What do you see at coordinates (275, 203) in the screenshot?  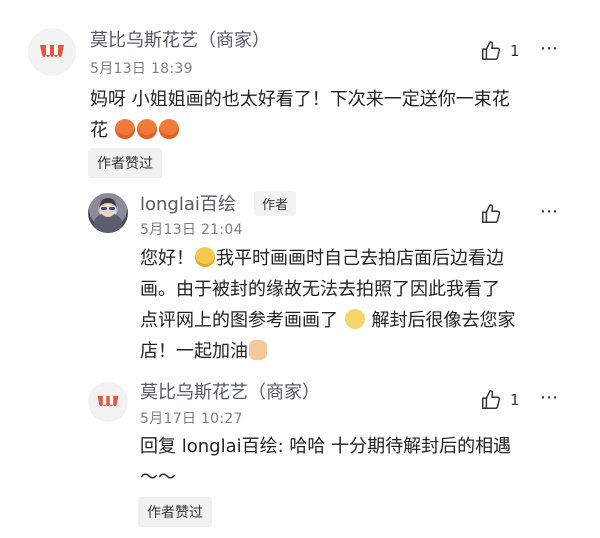 I see `author-tag: 作者` at bounding box center [275, 203].